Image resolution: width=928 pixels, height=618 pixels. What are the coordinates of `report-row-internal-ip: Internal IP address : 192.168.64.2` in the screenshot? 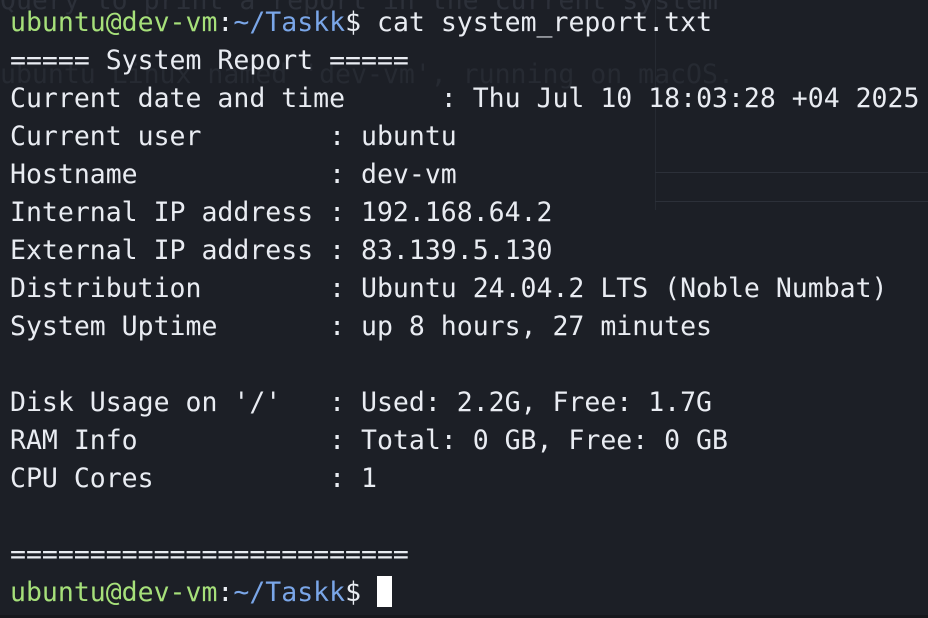 It's located at (469, 213).